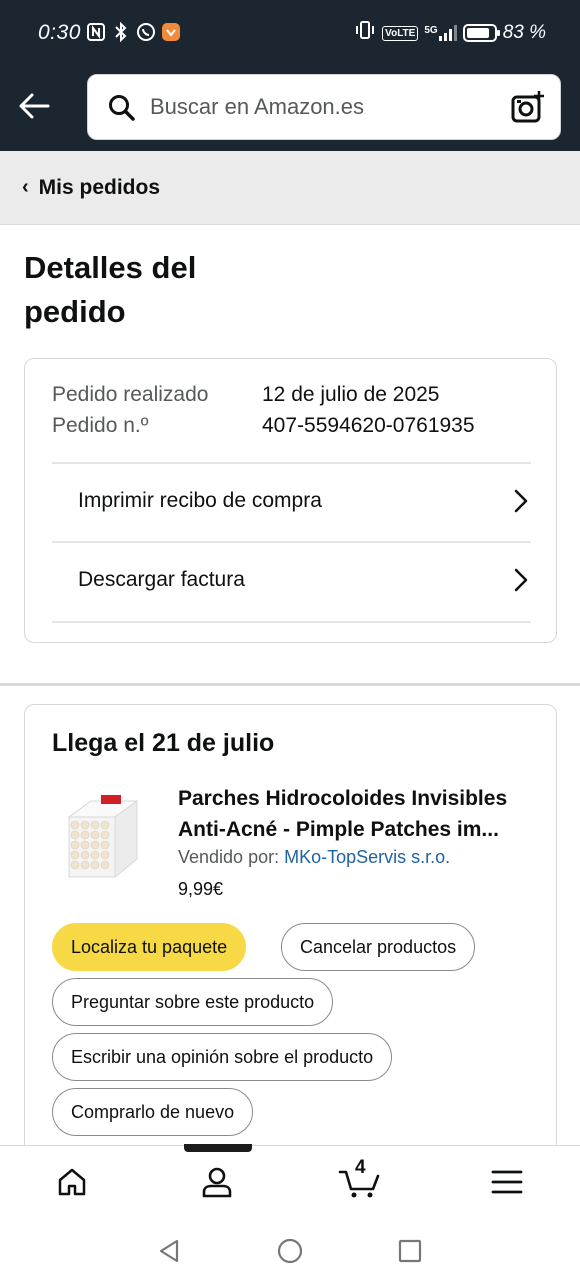 The height and width of the screenshot is (1280, 580). I want to click on download-invoice-row: Descargar factura, so click(291, 580).